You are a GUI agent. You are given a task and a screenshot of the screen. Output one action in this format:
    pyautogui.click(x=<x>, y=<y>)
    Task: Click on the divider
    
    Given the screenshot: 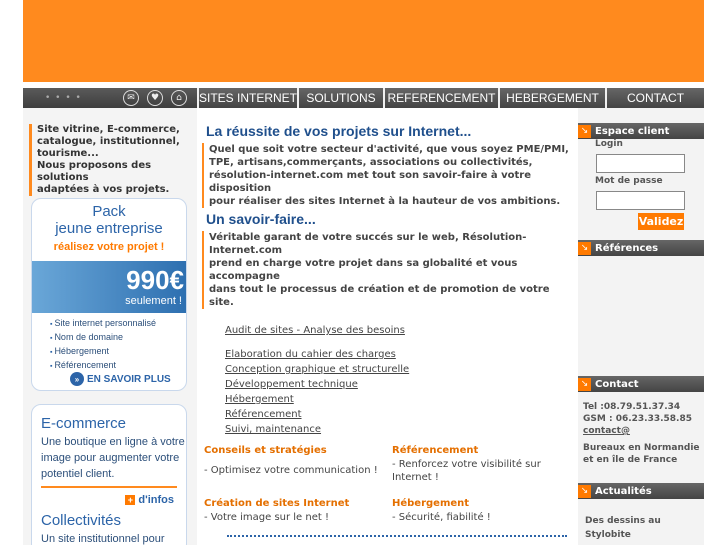 What is the action you would take?
    pyautogui.click(x=109, y=487)
    